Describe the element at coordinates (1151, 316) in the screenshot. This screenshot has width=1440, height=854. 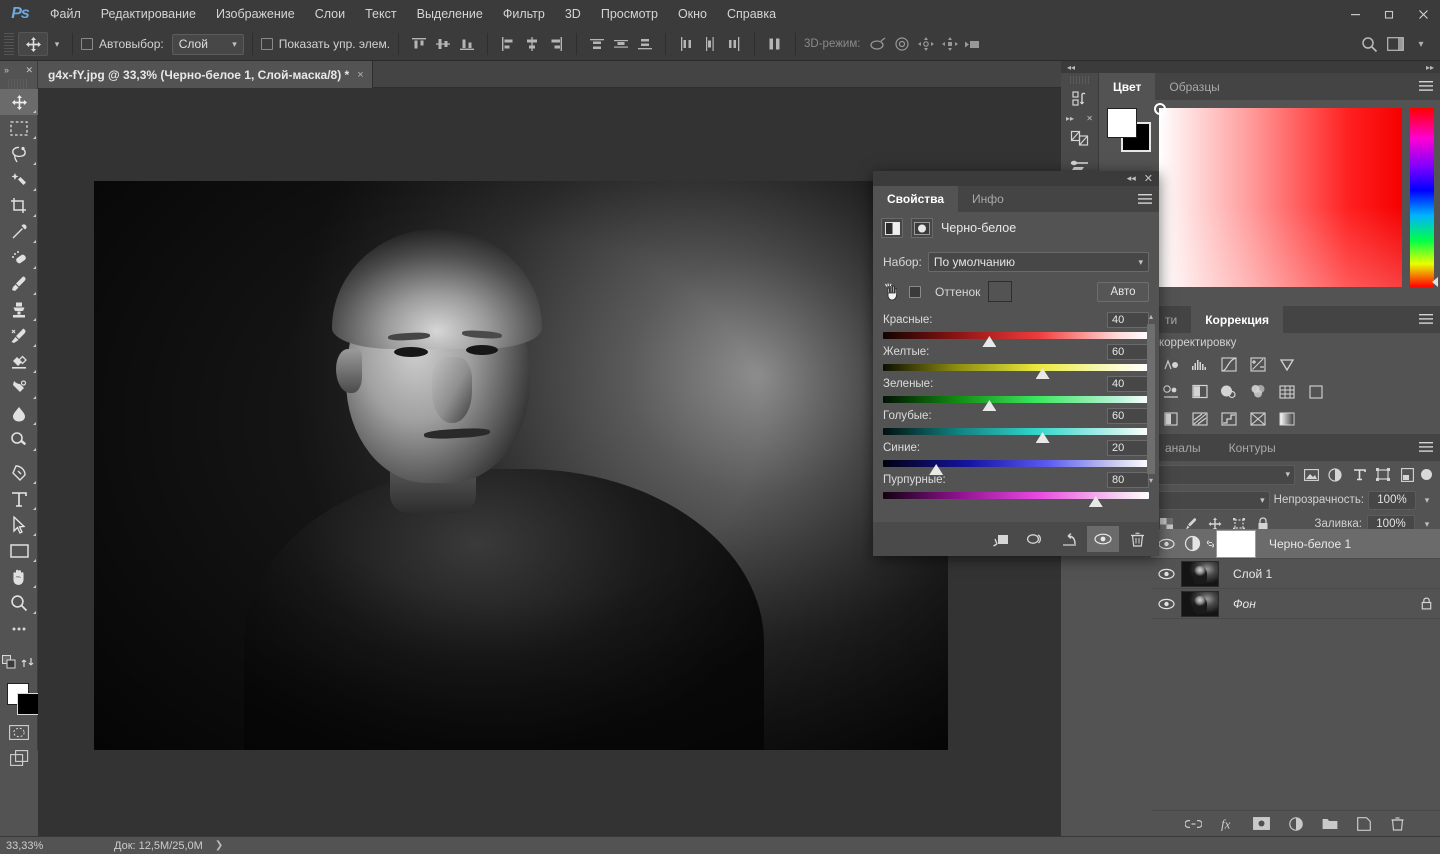
I see `scroll-up-icon: ▴` at that location.